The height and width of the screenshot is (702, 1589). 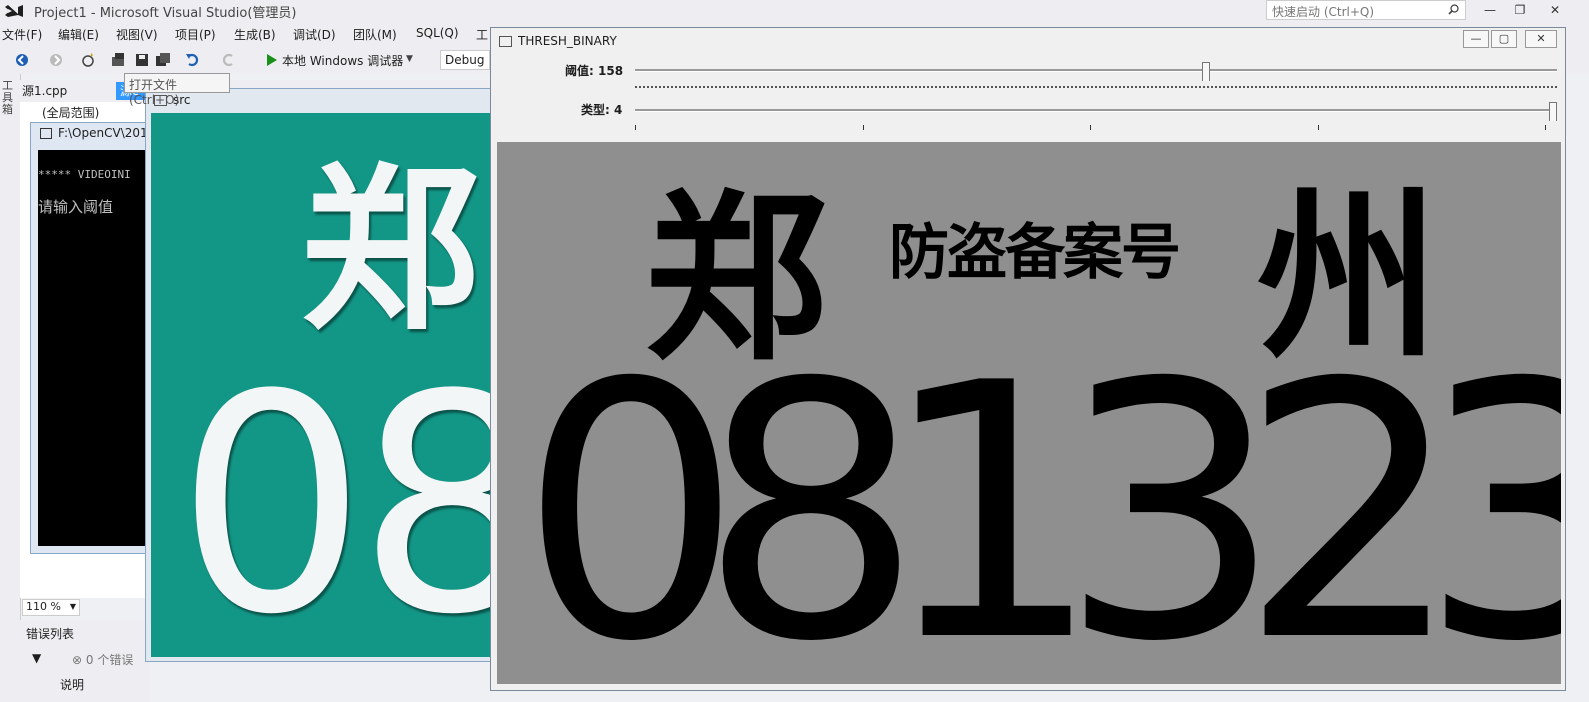 What do you see at coordinates (1096, 88) in the screenshot?
I see `trackbar-ticks` at bounding box center [1096, 88].